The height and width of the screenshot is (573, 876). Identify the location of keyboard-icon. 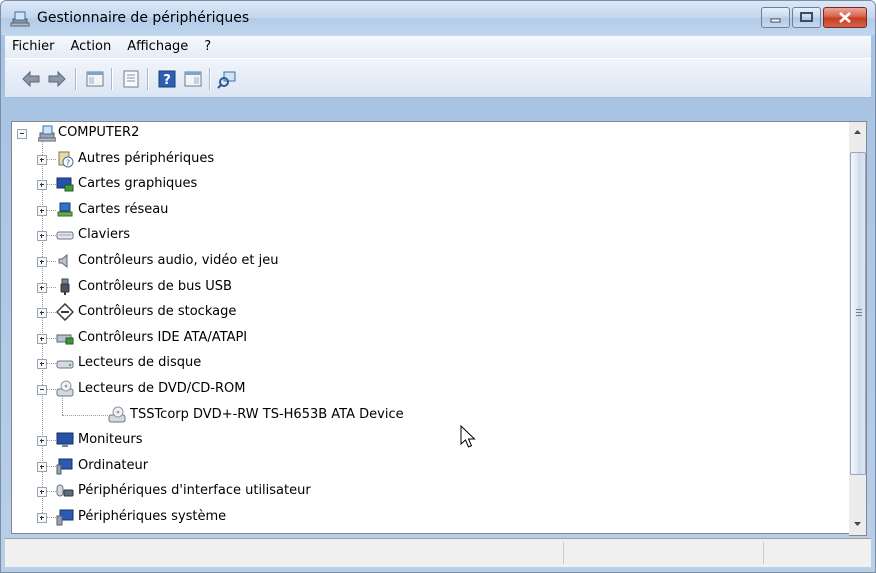
(65, 235).